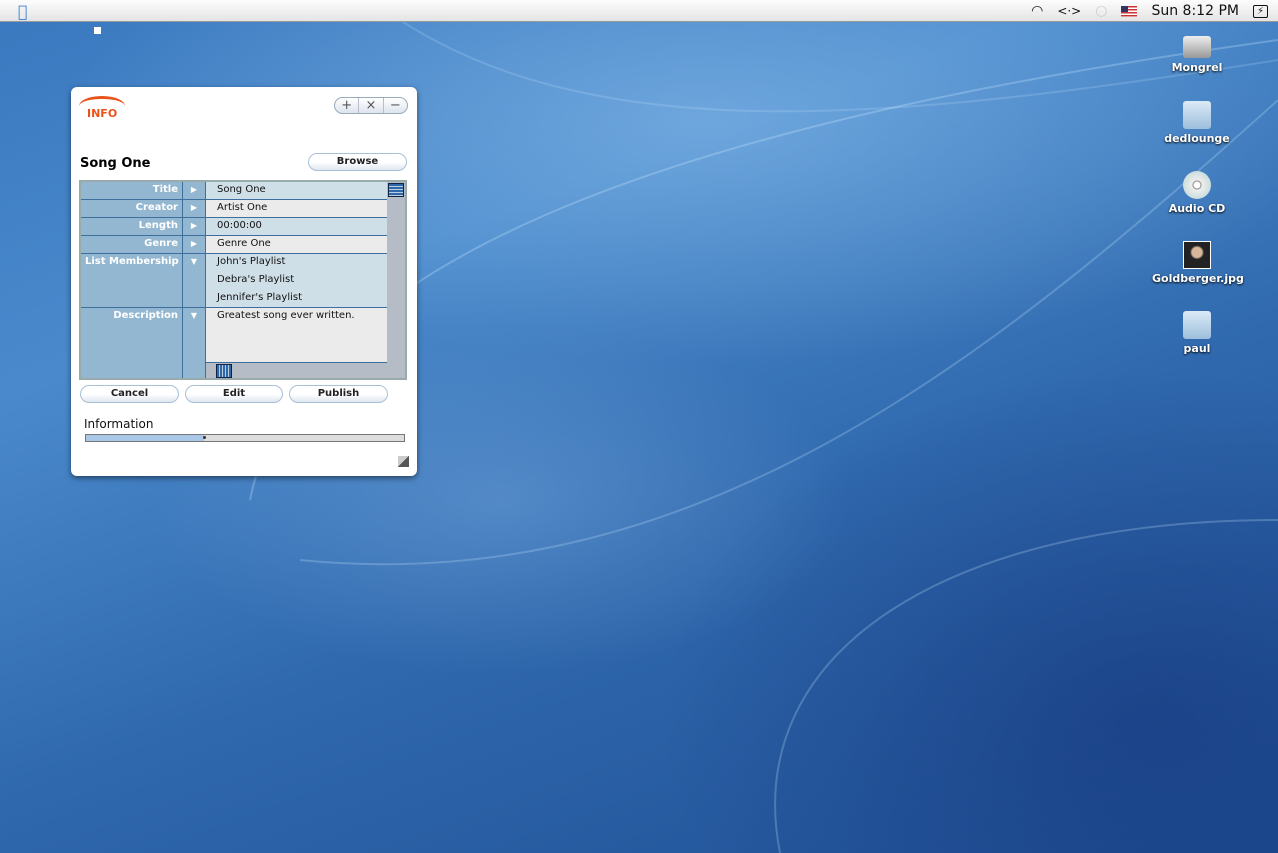  Describe the element at coordinates (251, 261) in the screenshot. I see `value-text: John's Playlist` at that location.